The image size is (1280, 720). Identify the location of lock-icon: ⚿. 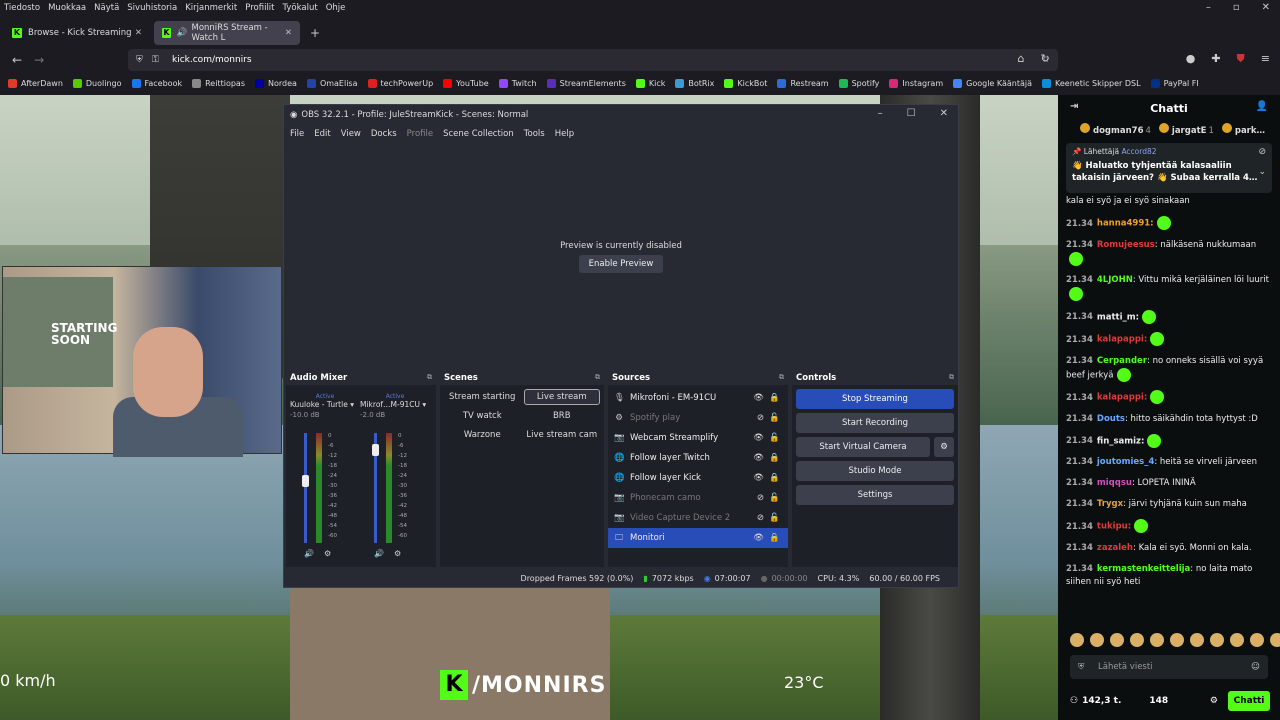
(155, 60).